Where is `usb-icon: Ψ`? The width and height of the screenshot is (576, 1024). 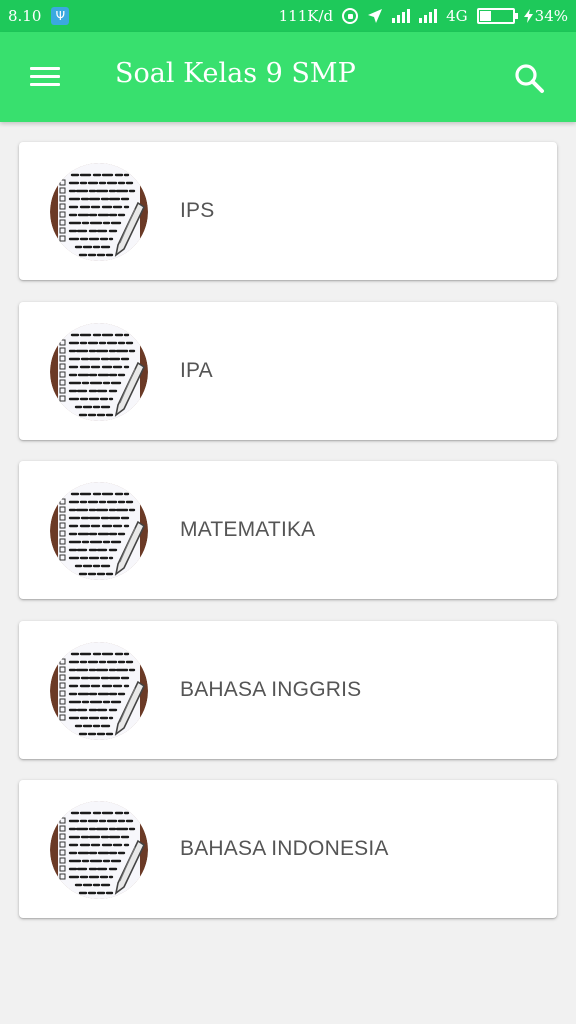 usb-icon: Ψ is located at coordinates (60, 16).